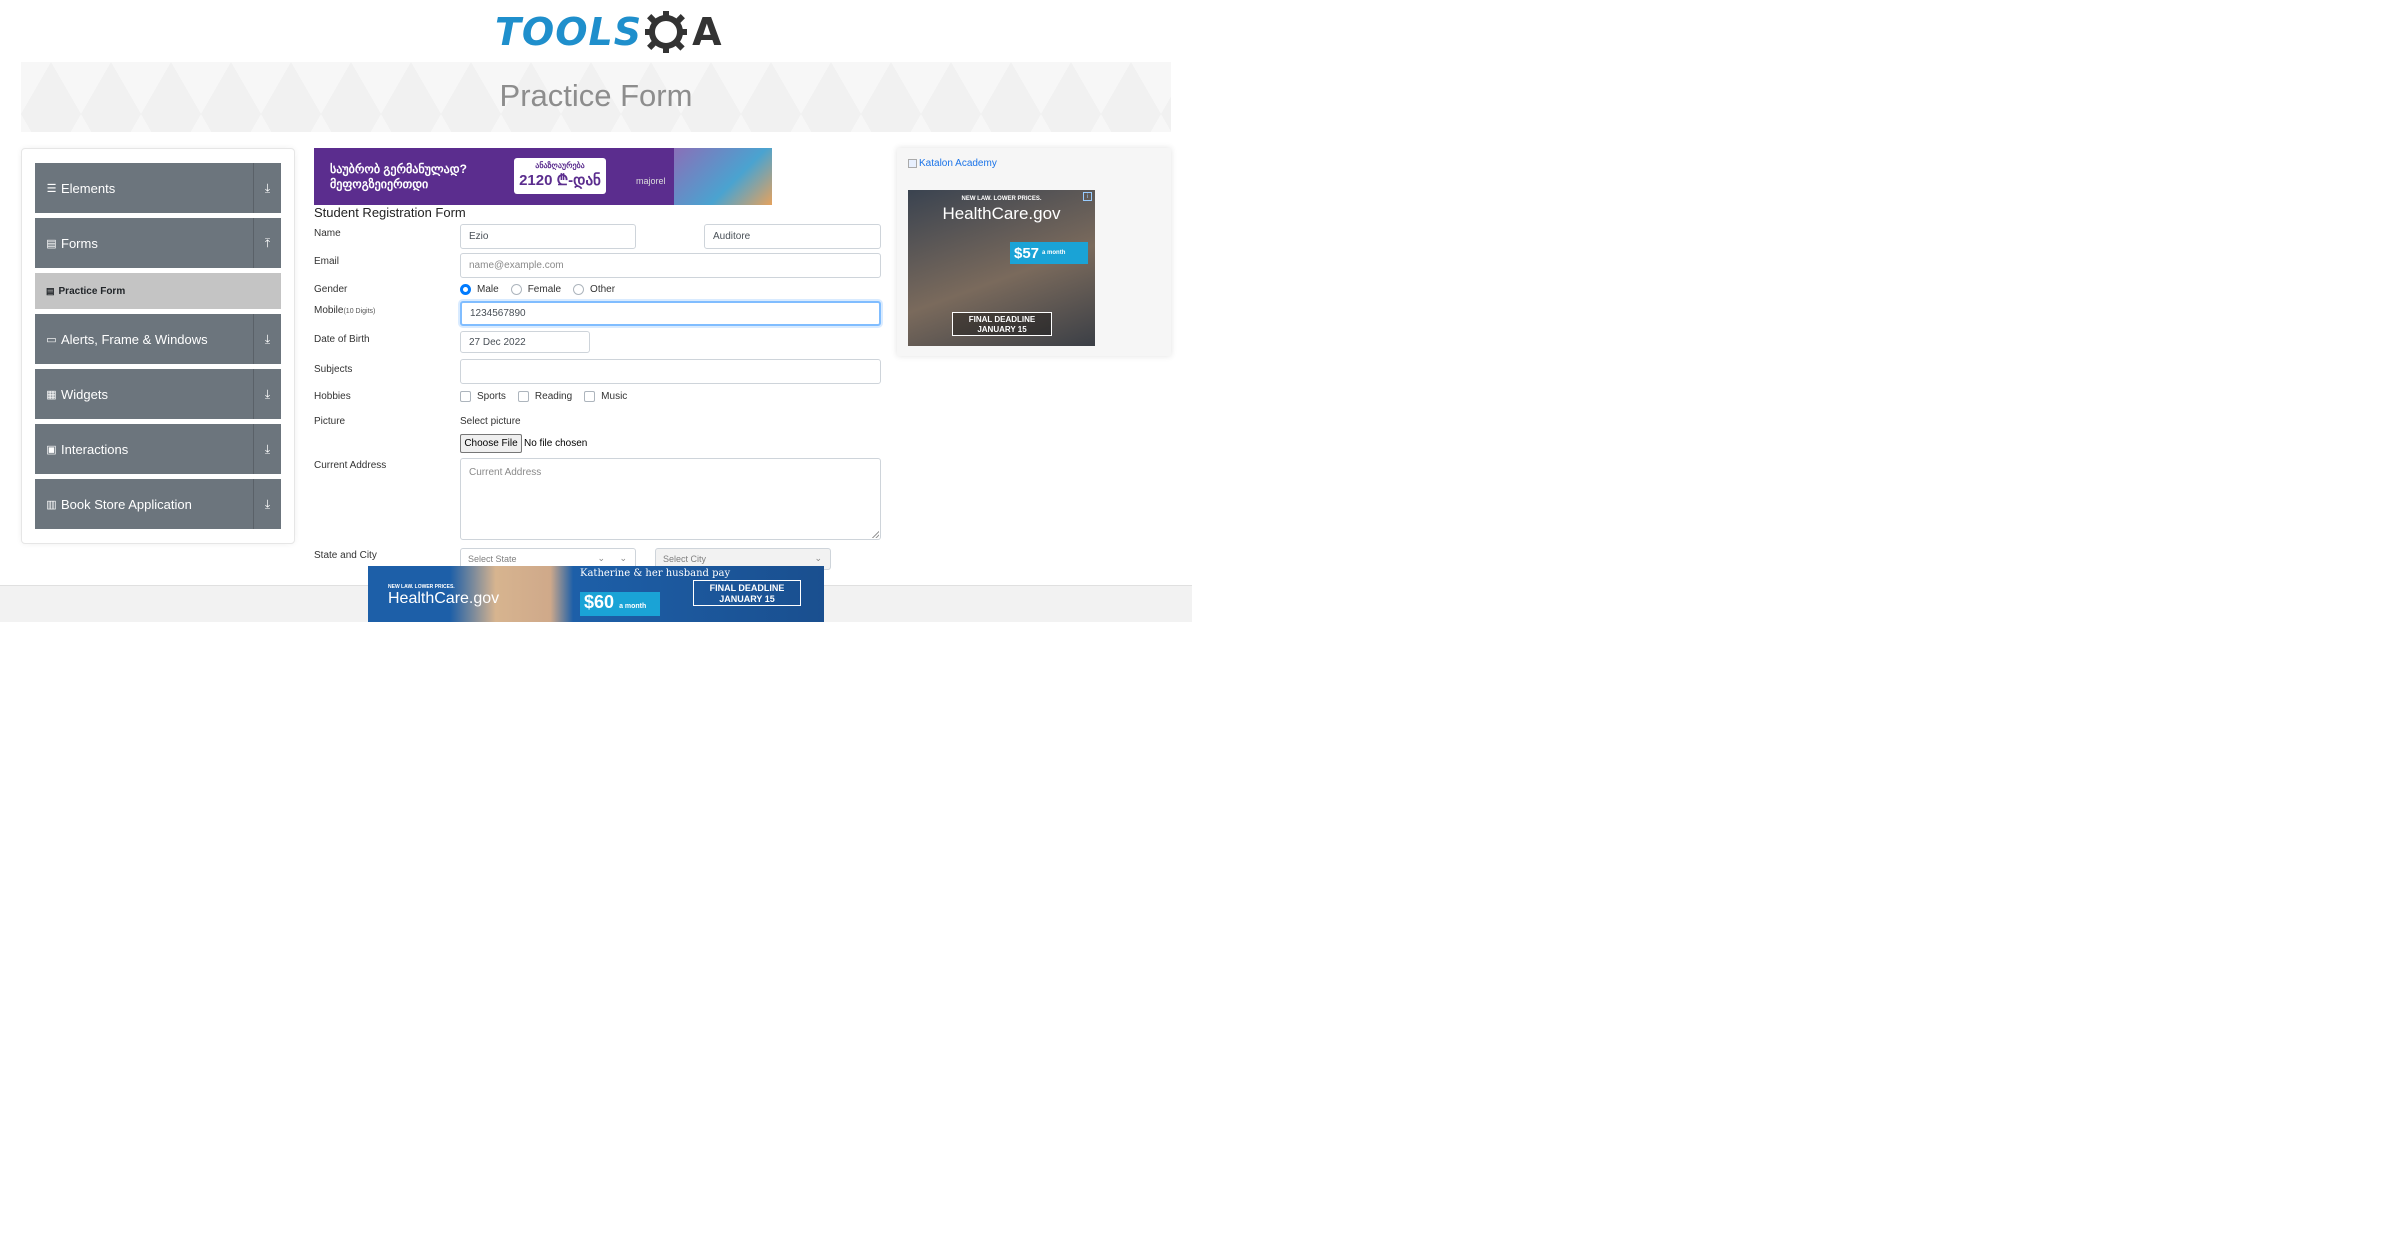 The height and width of the screenshot is (1243, 2384). What do you see at coordinates (548, 236) in the screenshot?
I see `first-name-input: Ezio` at bounding box center [548, 236].